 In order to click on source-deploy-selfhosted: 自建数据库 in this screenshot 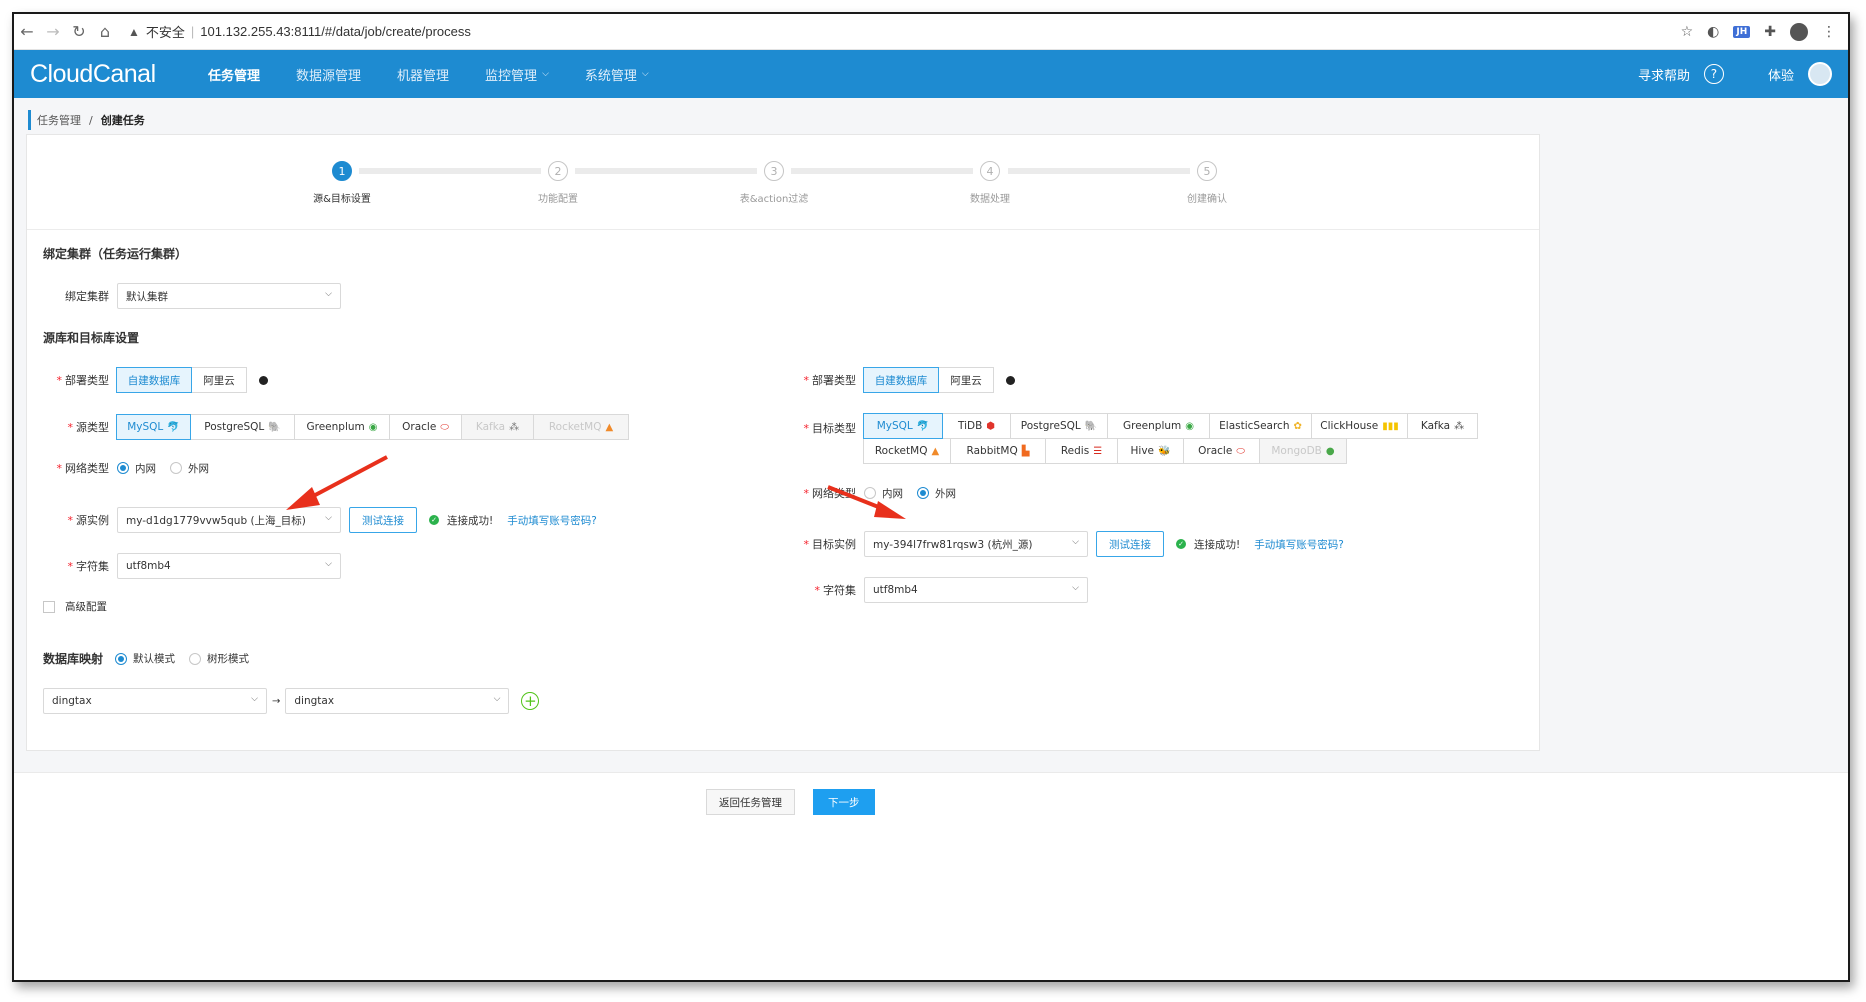, I will do `click(154, 380)`.